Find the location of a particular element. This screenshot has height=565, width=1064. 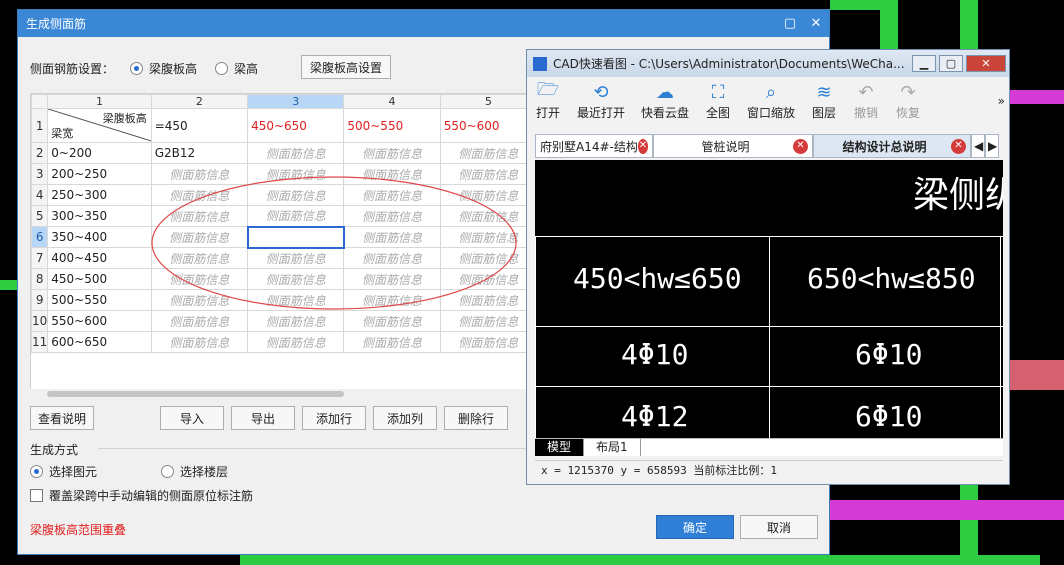

radio-select-element is located at coordinates (36, 471).